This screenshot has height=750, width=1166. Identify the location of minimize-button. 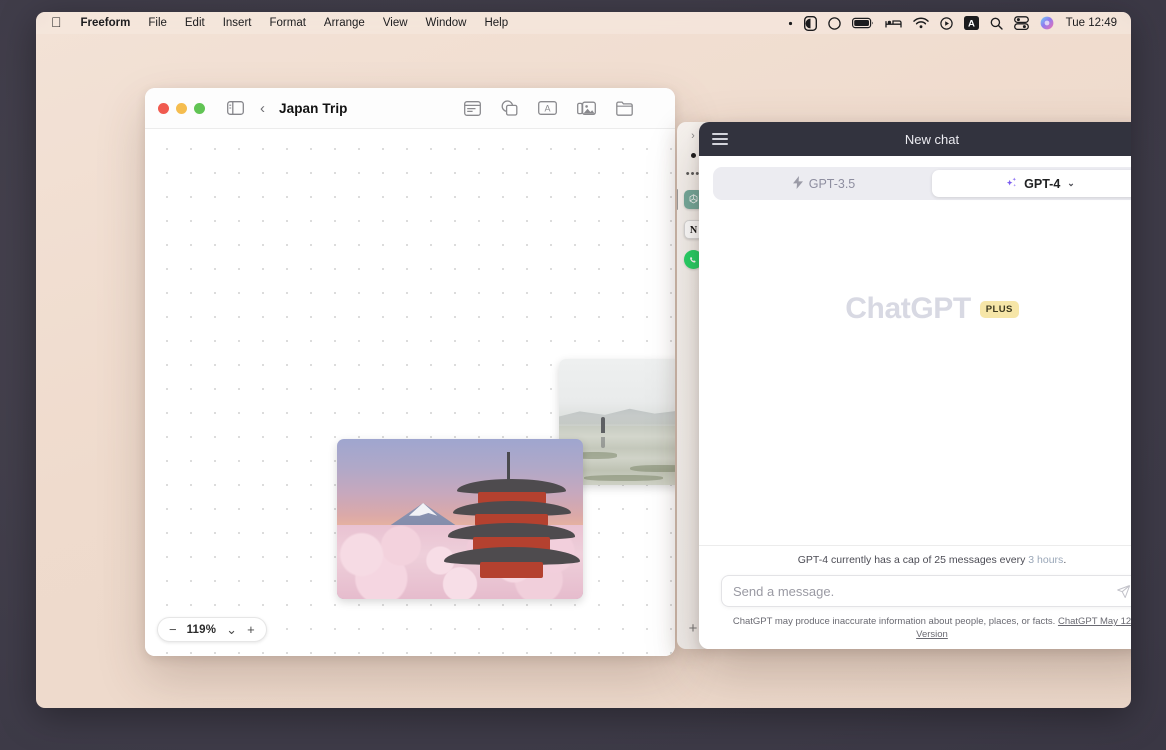
(181, 108).